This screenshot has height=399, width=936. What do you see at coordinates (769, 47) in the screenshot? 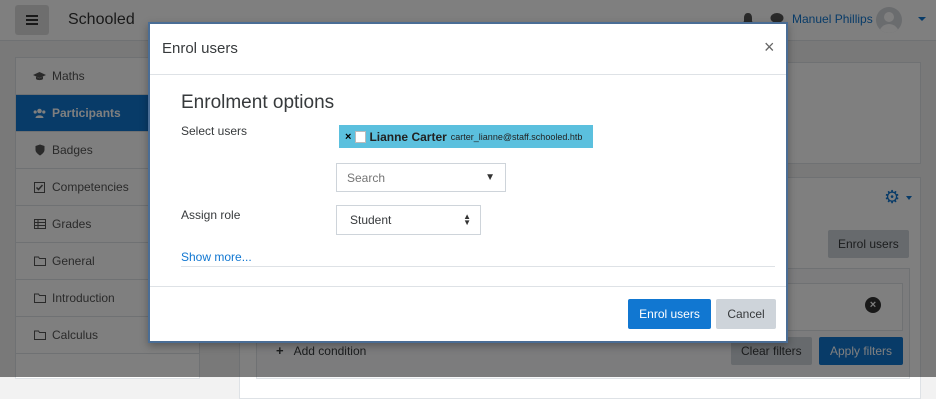
I see `close-icon: ×` at bounding box center [769, 47].